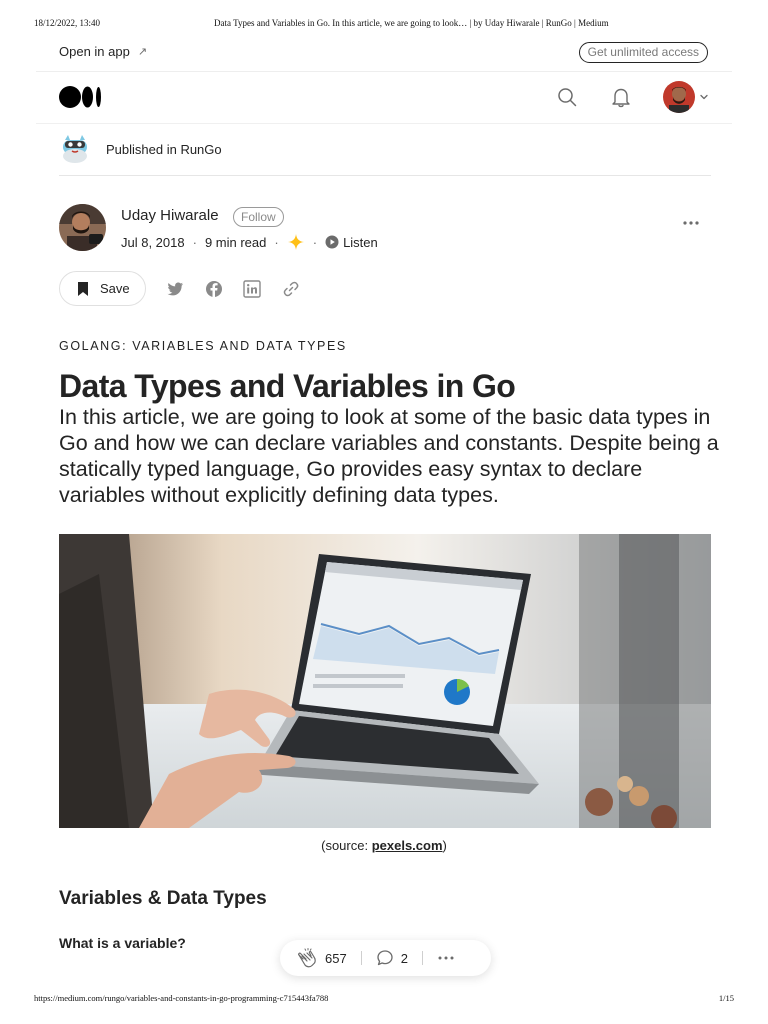 The height and width of the screenshot is (1024, 768). I want to click on clap-button: 657, so click(321, 958).